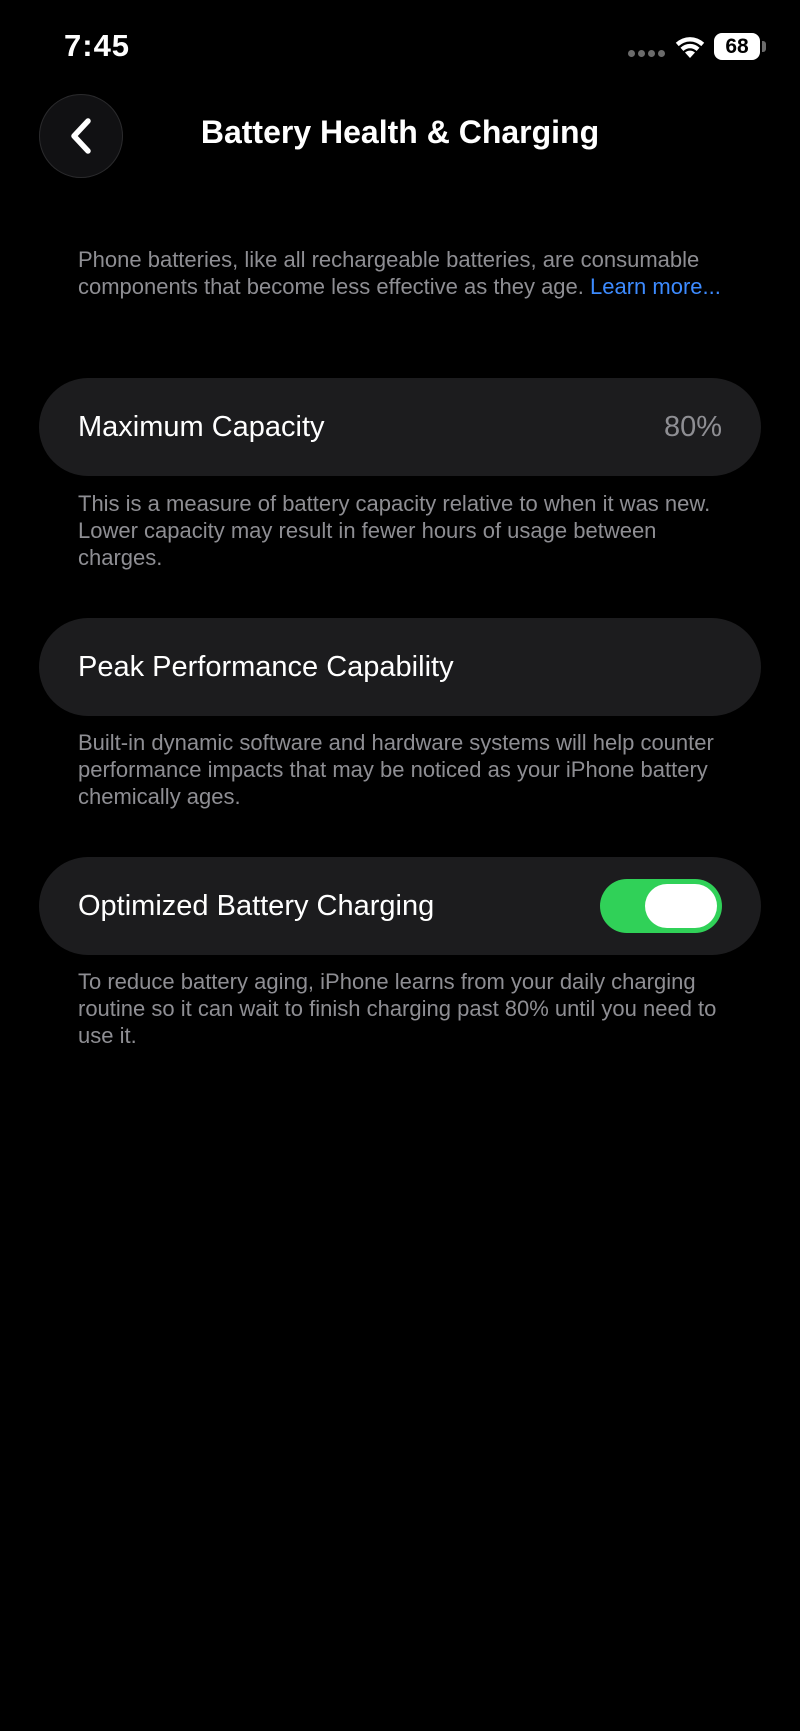 Image resolution: width=800 pixels, height=1731 pixels. I want to click on battery-icon: 68, so click(740, 46).